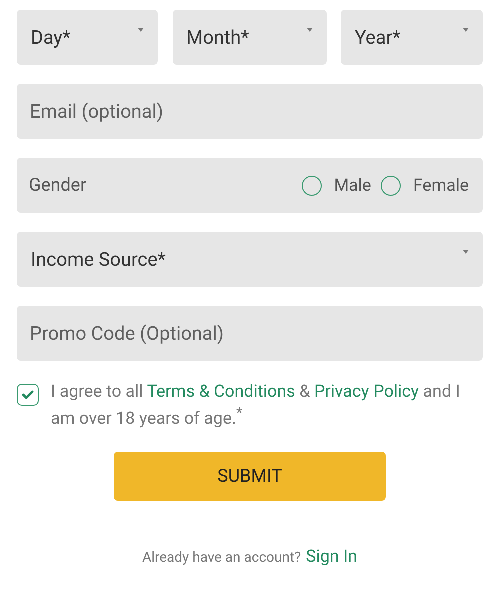 The image size is (500, 601). What do you see at coordinates (412, 37) in the screenshot?
I see `date-select: Year*` at bounding box center [412, 37].